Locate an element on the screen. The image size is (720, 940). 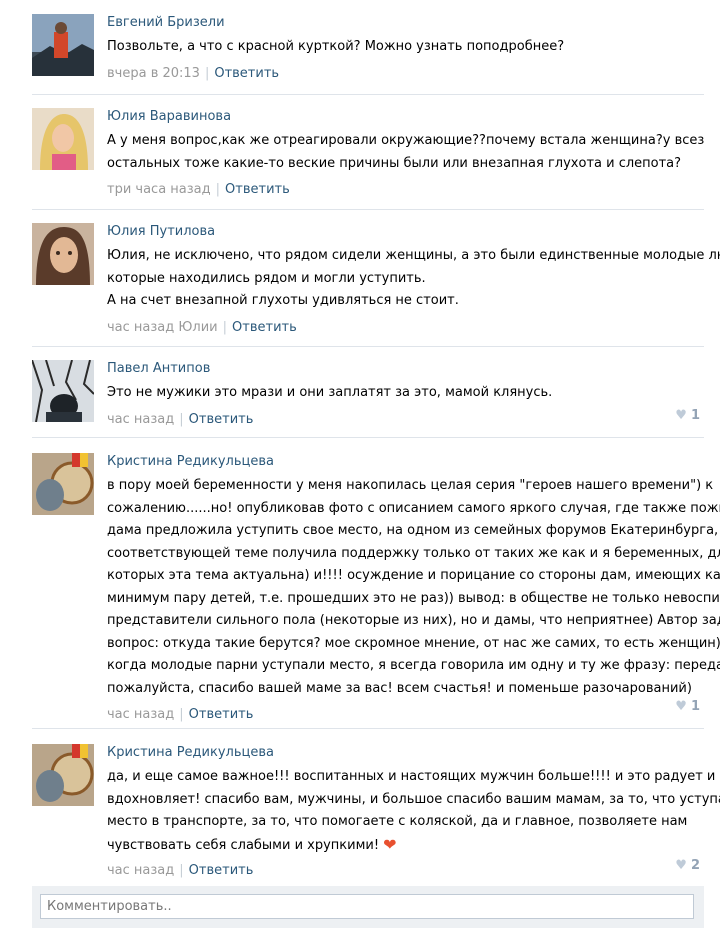
comment-meta: три часа назад | Ответить is located at coordinates (198, 189).